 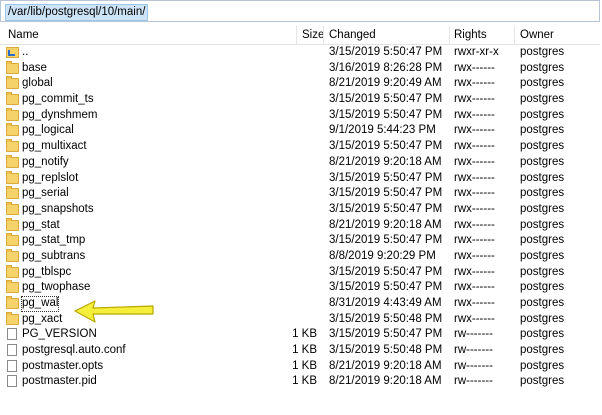 I want to click on column-header-name: Name, so click(x=23, y=35).